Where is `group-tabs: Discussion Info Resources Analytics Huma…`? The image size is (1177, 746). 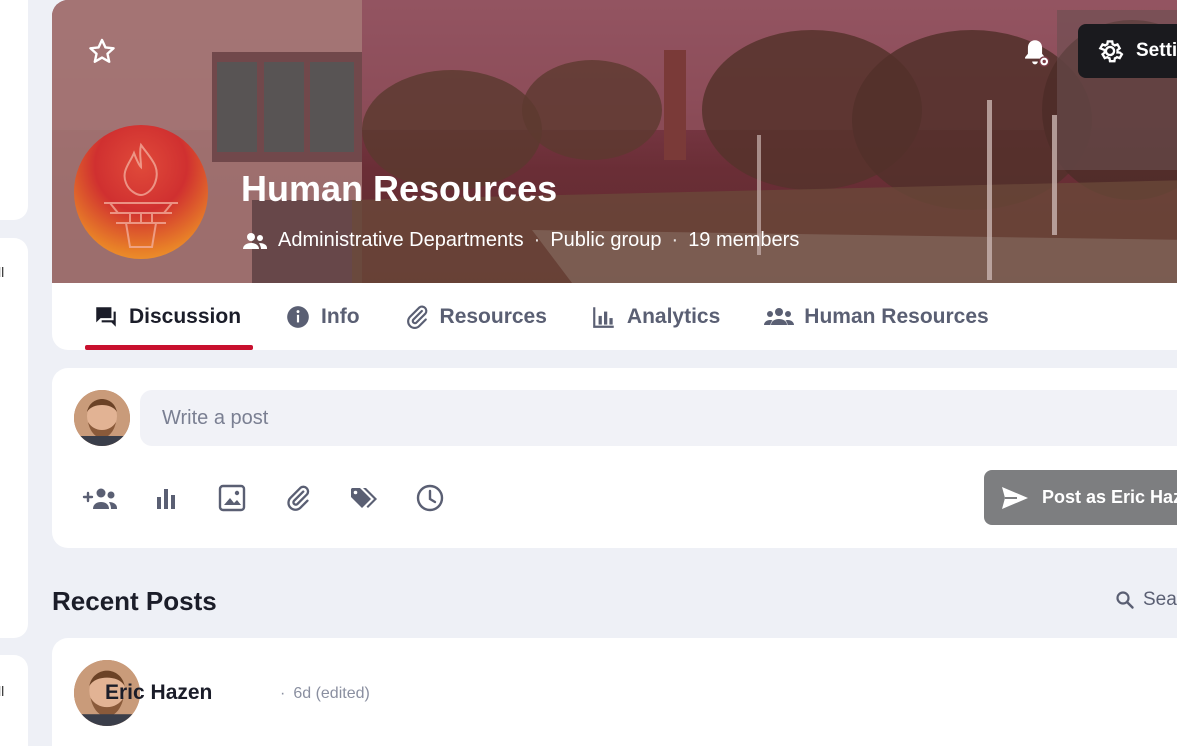
group-tabs: Discussion Info Resources Analytics Huma… is located at coordinates (614, 316).